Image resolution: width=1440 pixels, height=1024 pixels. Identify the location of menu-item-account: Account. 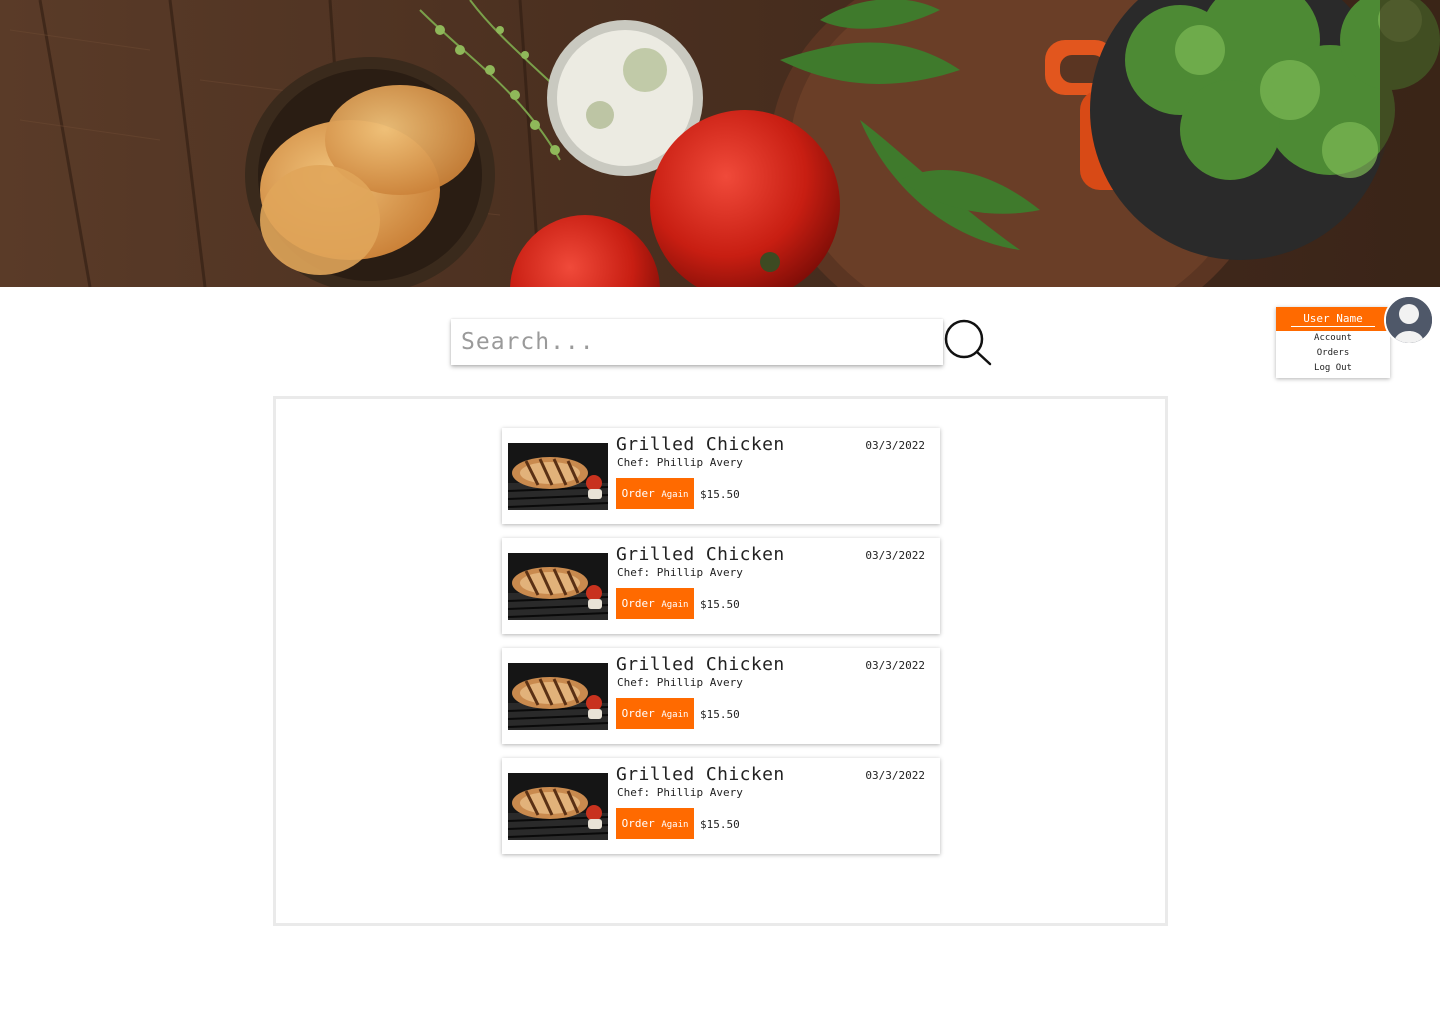
(1333, 338).